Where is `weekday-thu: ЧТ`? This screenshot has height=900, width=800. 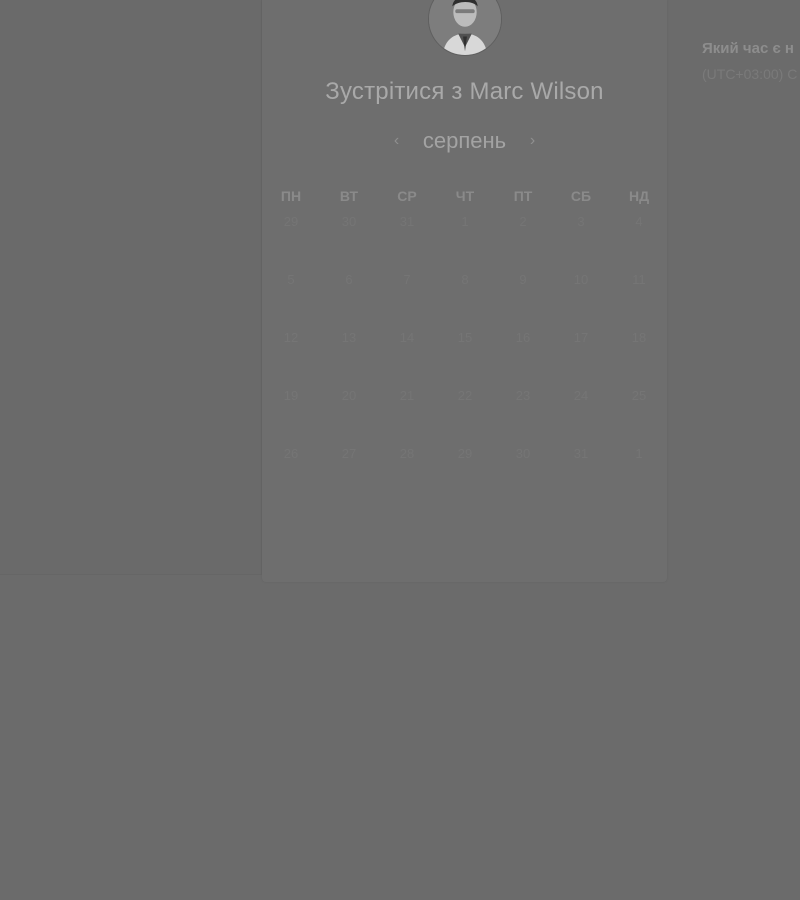 weekday-thu: ЧТ is located at coordinates (465, 196).